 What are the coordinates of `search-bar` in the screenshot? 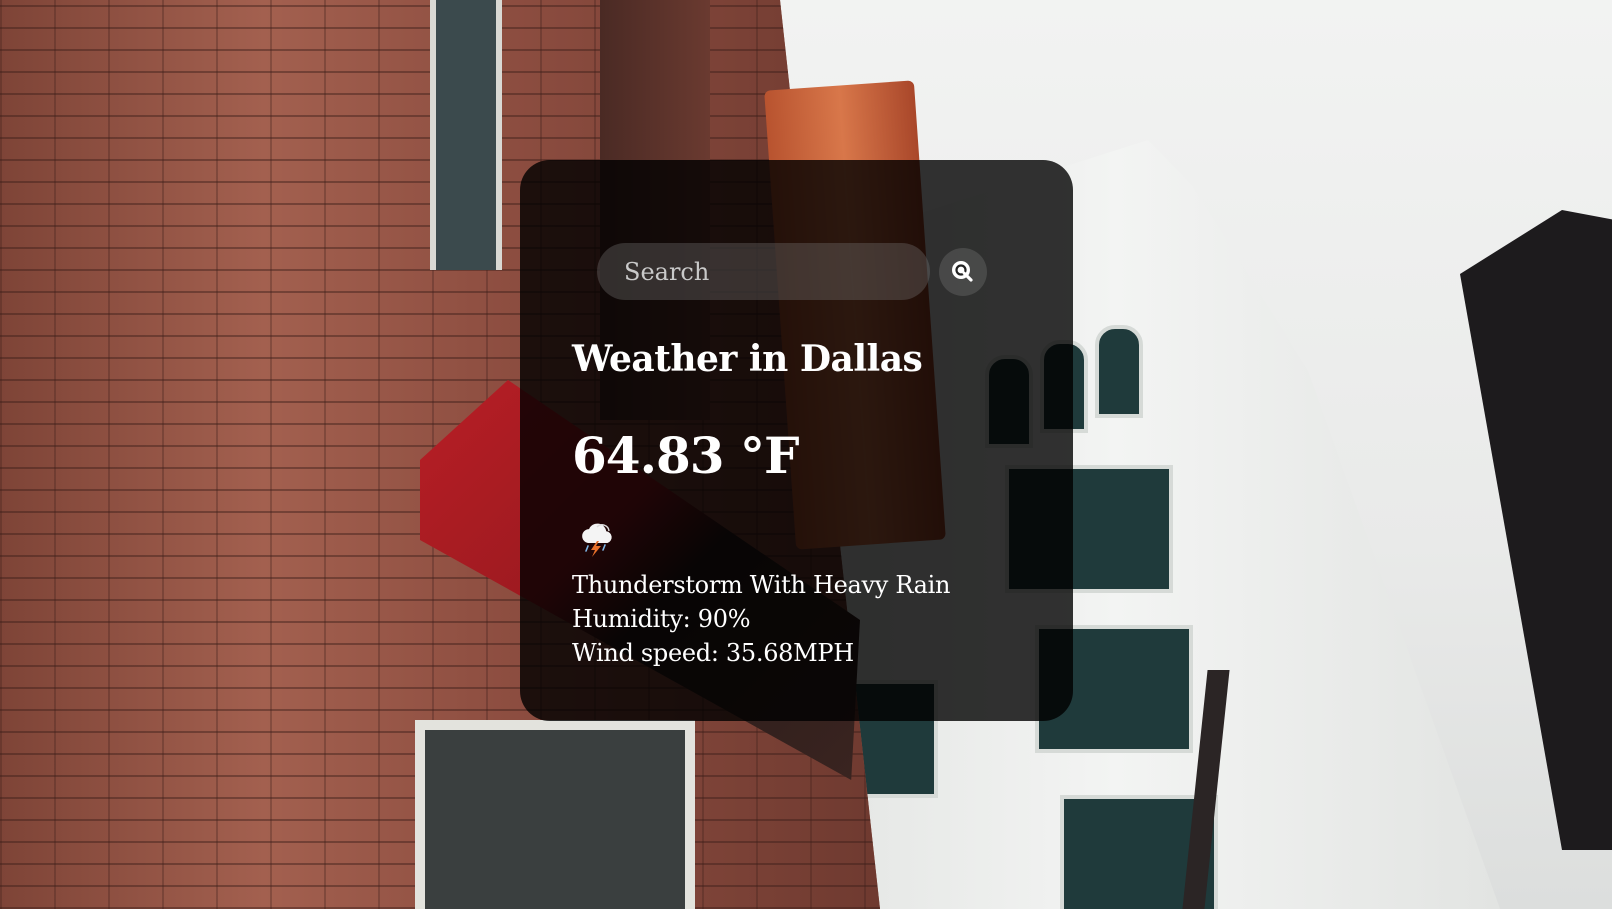 It's located at (792, 271).